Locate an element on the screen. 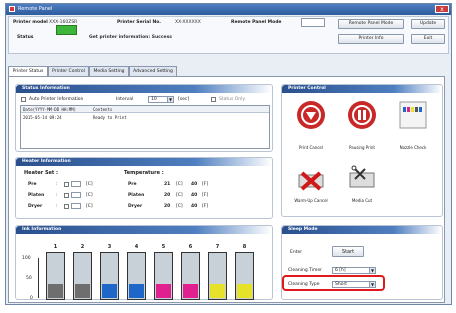  warmup-cancel-button is located at coordinates (311, 176).